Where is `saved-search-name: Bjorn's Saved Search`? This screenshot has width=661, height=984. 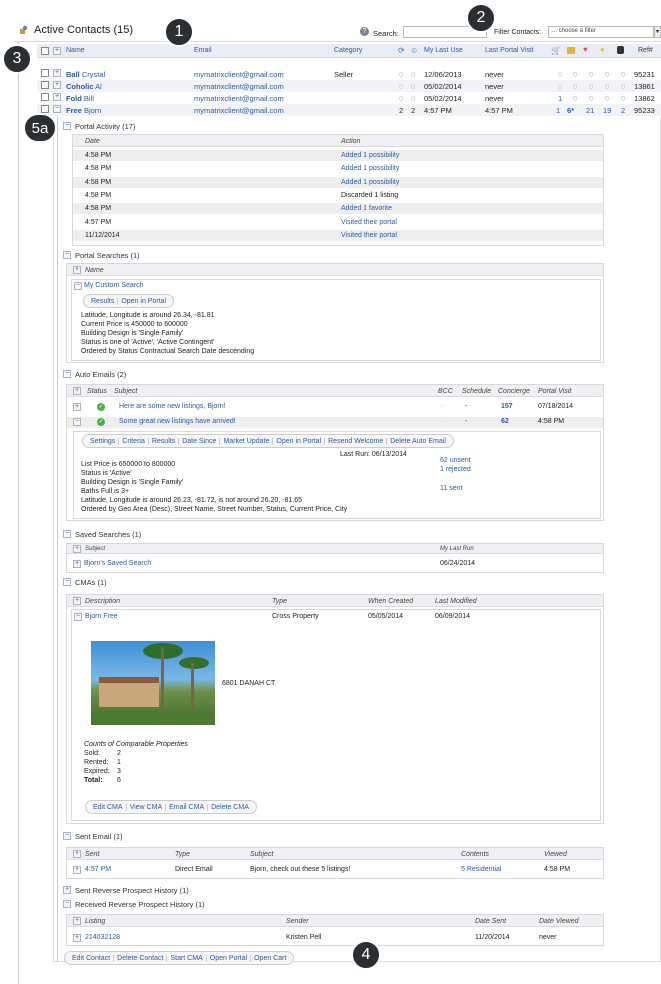 saved-search-name: Bjorn's Saved Search is located at coordinates (117, 563).